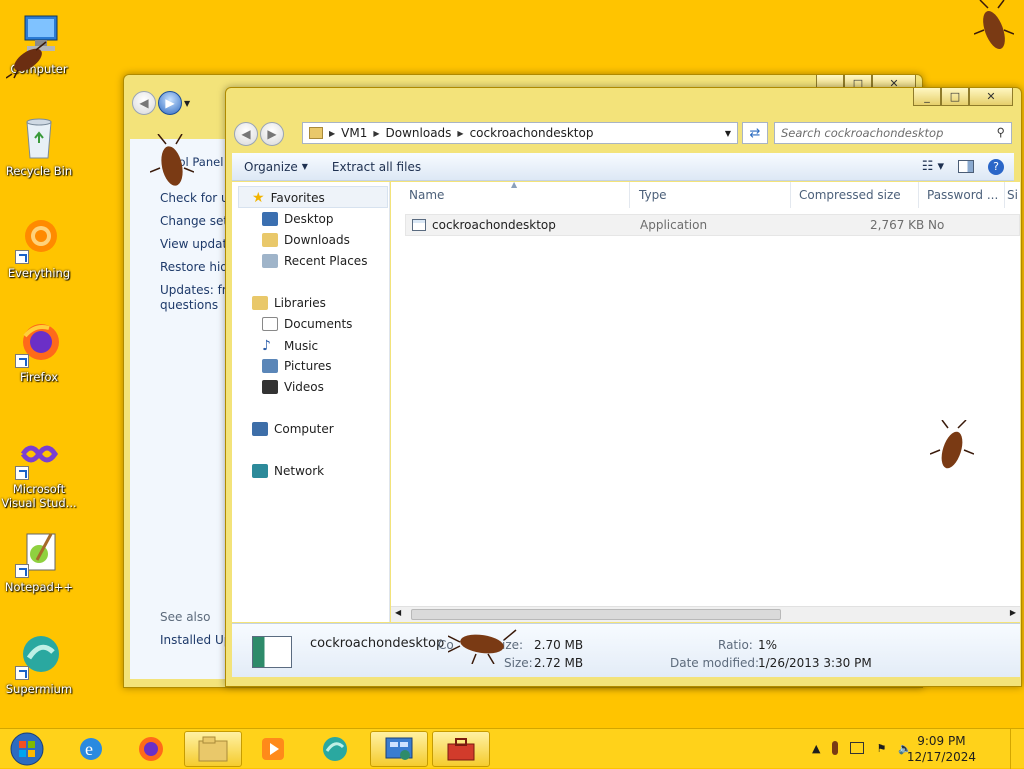  Describe the element at coordinates (213, 749) in the screenshot. I see `taskbar-explorer` at that location.